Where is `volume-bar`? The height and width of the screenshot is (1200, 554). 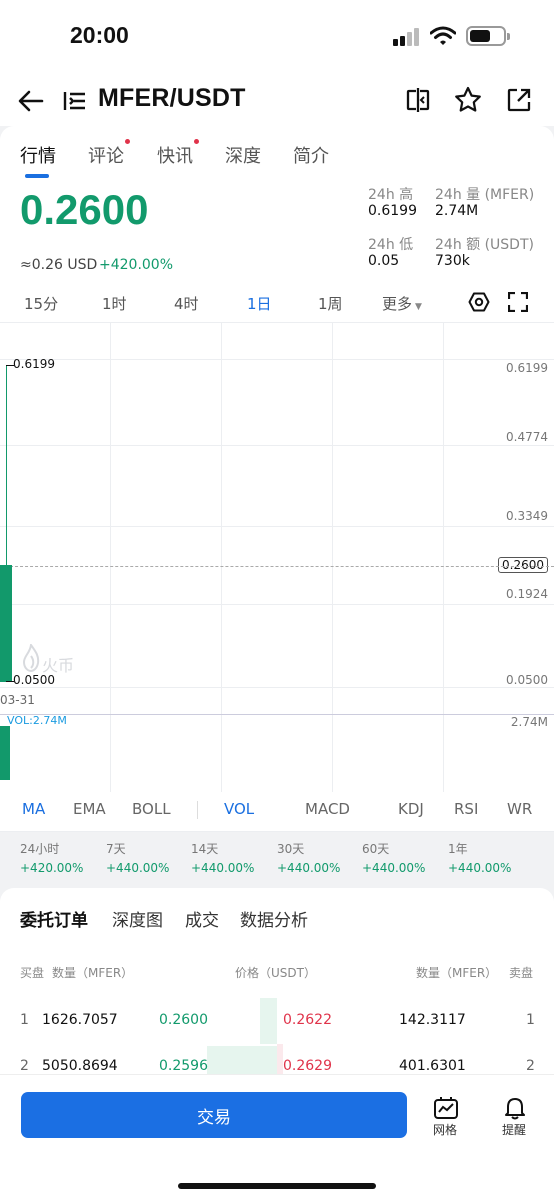 volume-bar is located at coordinates (5, 753).